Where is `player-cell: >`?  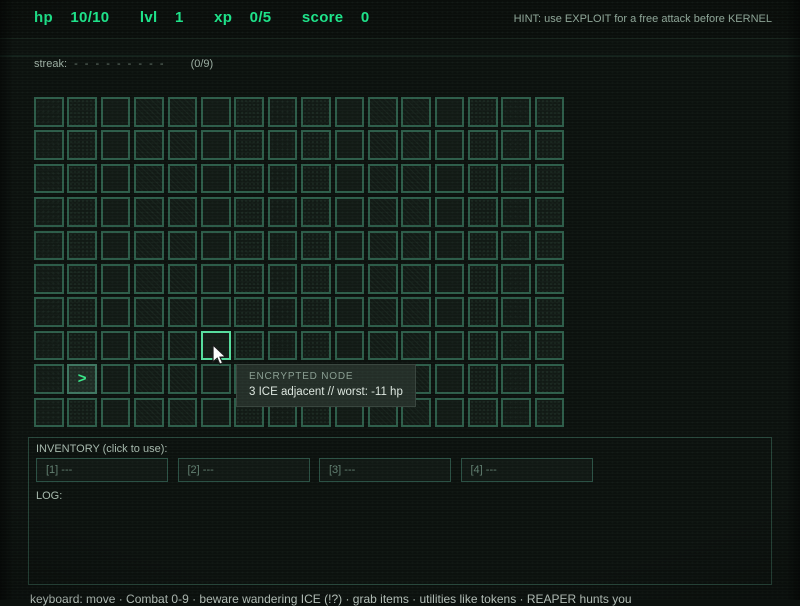
player-cell: > is located at coordinates (82, 379).